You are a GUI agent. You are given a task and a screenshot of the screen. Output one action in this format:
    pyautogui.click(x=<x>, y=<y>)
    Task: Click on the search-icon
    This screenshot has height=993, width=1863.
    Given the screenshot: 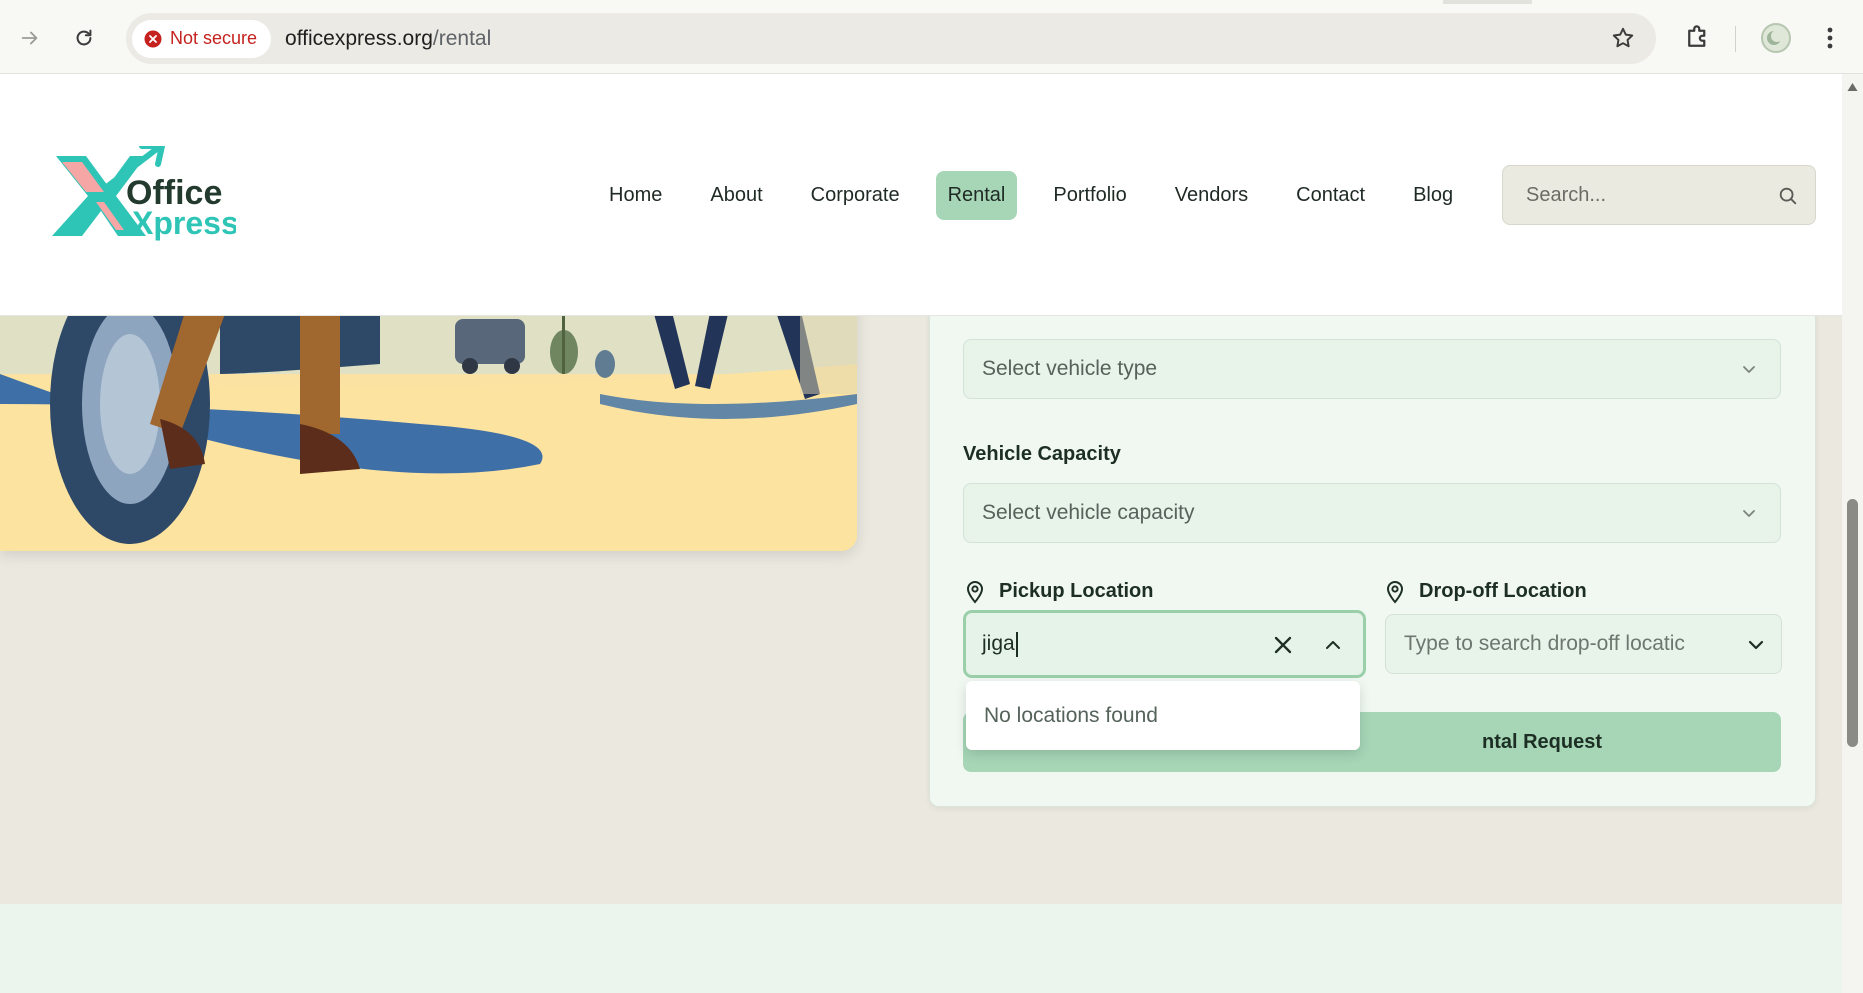 What is the action you would take?
    pyautogui.click(x=1788, y=196)
    